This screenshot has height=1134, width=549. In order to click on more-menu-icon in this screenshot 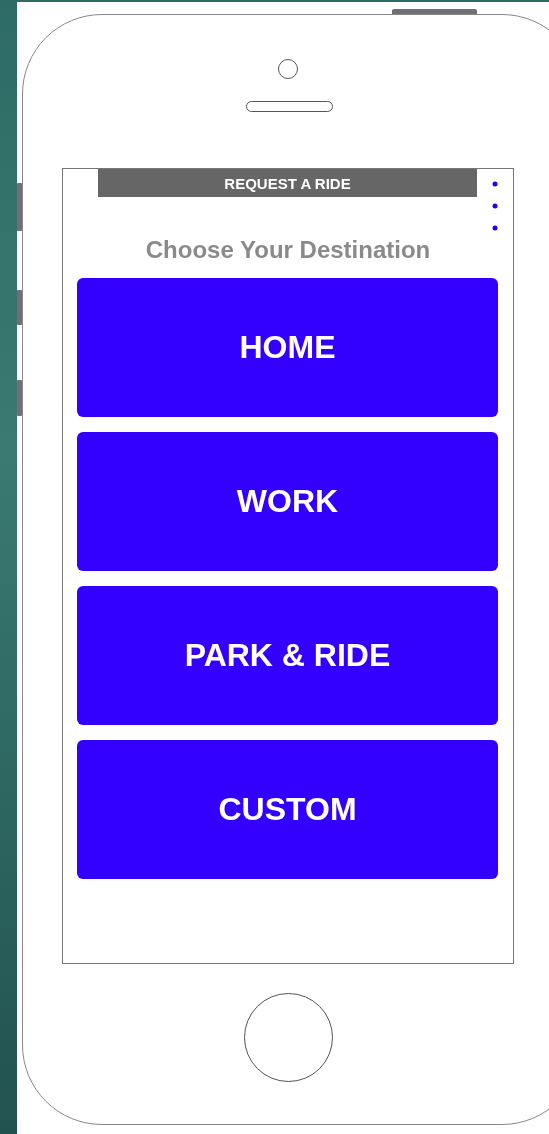, I will do `click(495, 206)`.